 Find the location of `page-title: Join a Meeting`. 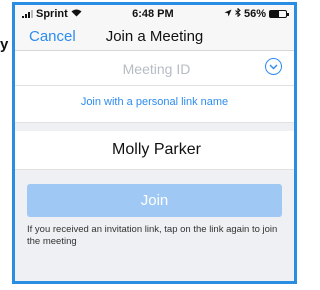

page-title: Join a Meeting is located at coordinates (154, 36).